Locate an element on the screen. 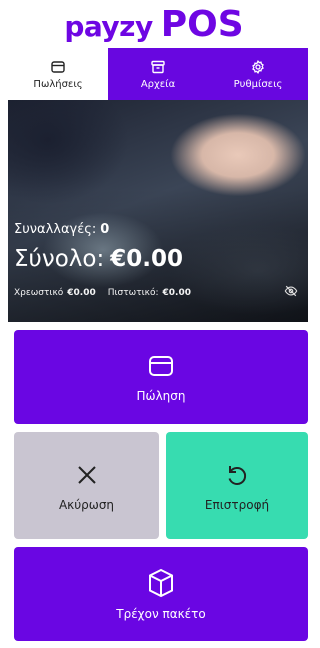  logo-text: payzy is located at coordinates (108, 26).